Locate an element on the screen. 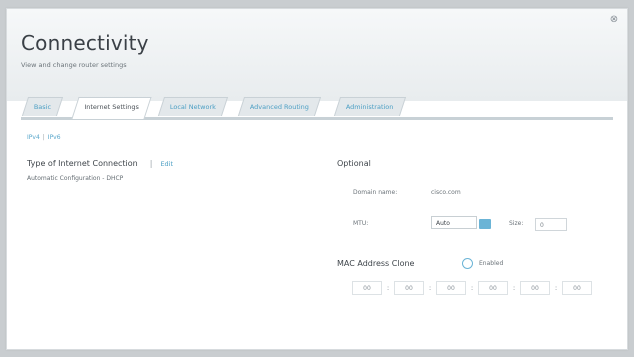 The height and width of the screenshot is (357, 634). mac-octet-1: 00 is located at coordinates (367, 288).